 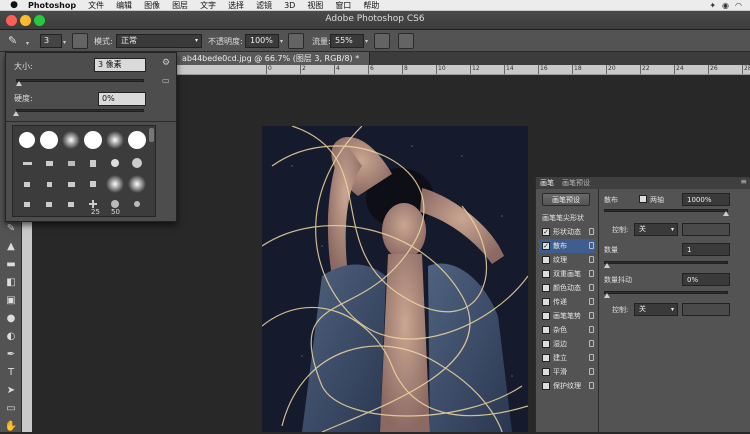 What do you see at coordinates (208, 5) in the screenshot?
I see `menu-type: 文字` at bounding box center [208, 5].